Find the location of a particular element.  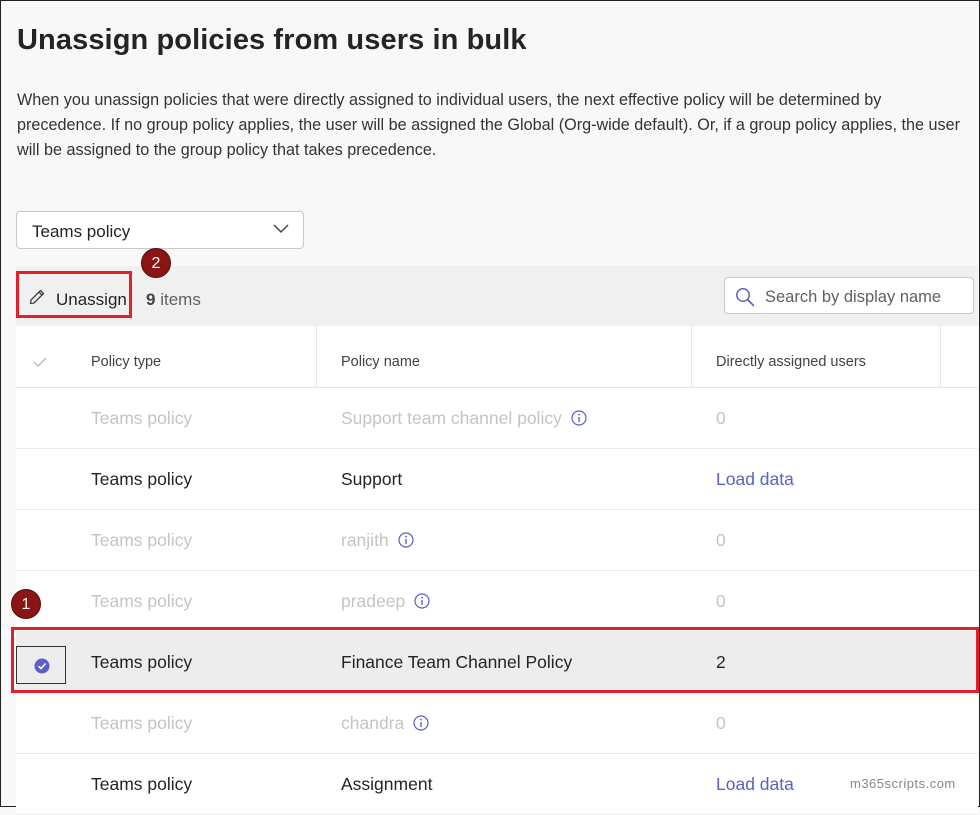

policy-name-text: pradeep is located at coordinates (373, 601).